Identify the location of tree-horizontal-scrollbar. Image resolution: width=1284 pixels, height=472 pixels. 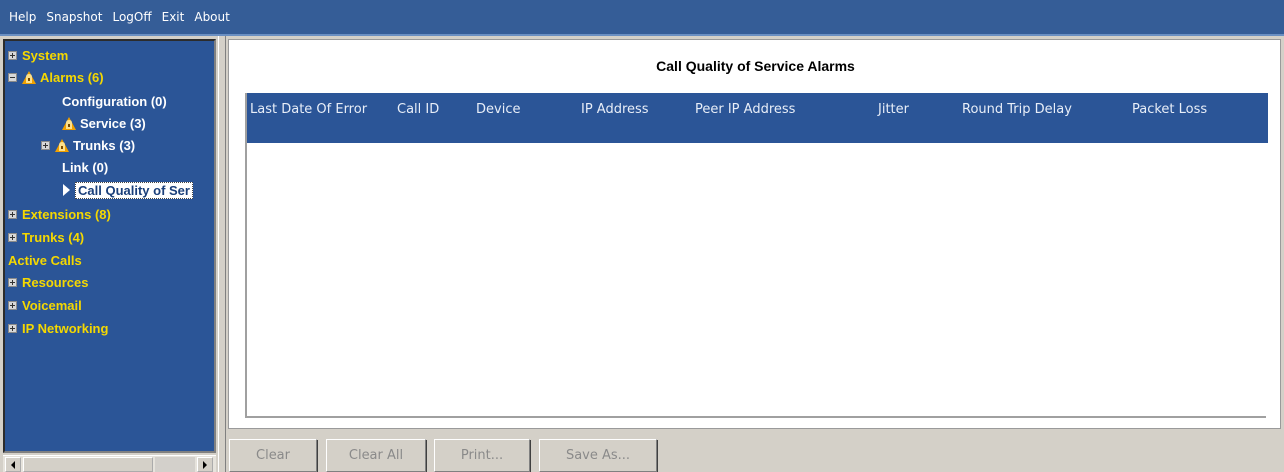
(109, 463).